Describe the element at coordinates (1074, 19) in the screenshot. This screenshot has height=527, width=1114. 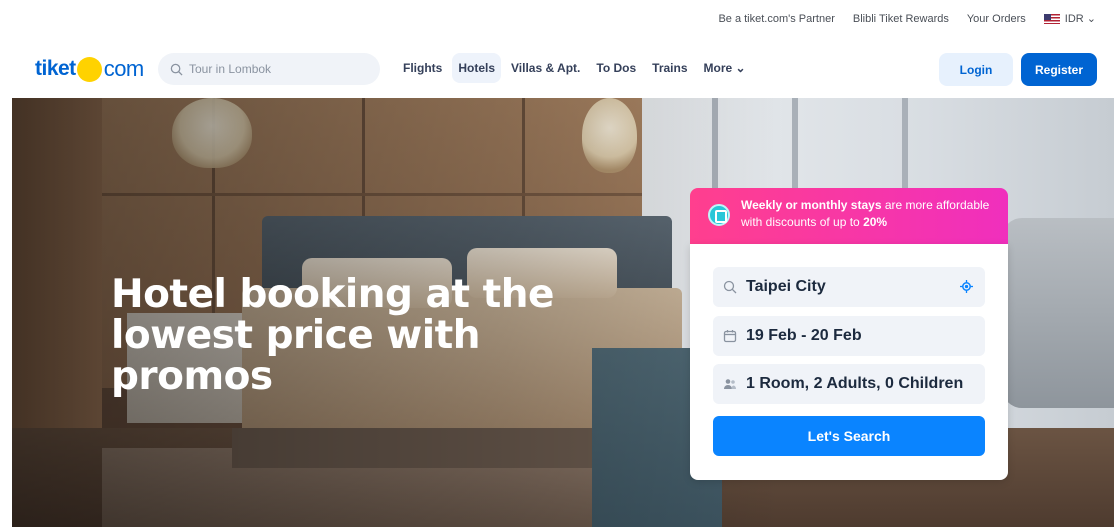
I see `currency-label: IDR` at that location.